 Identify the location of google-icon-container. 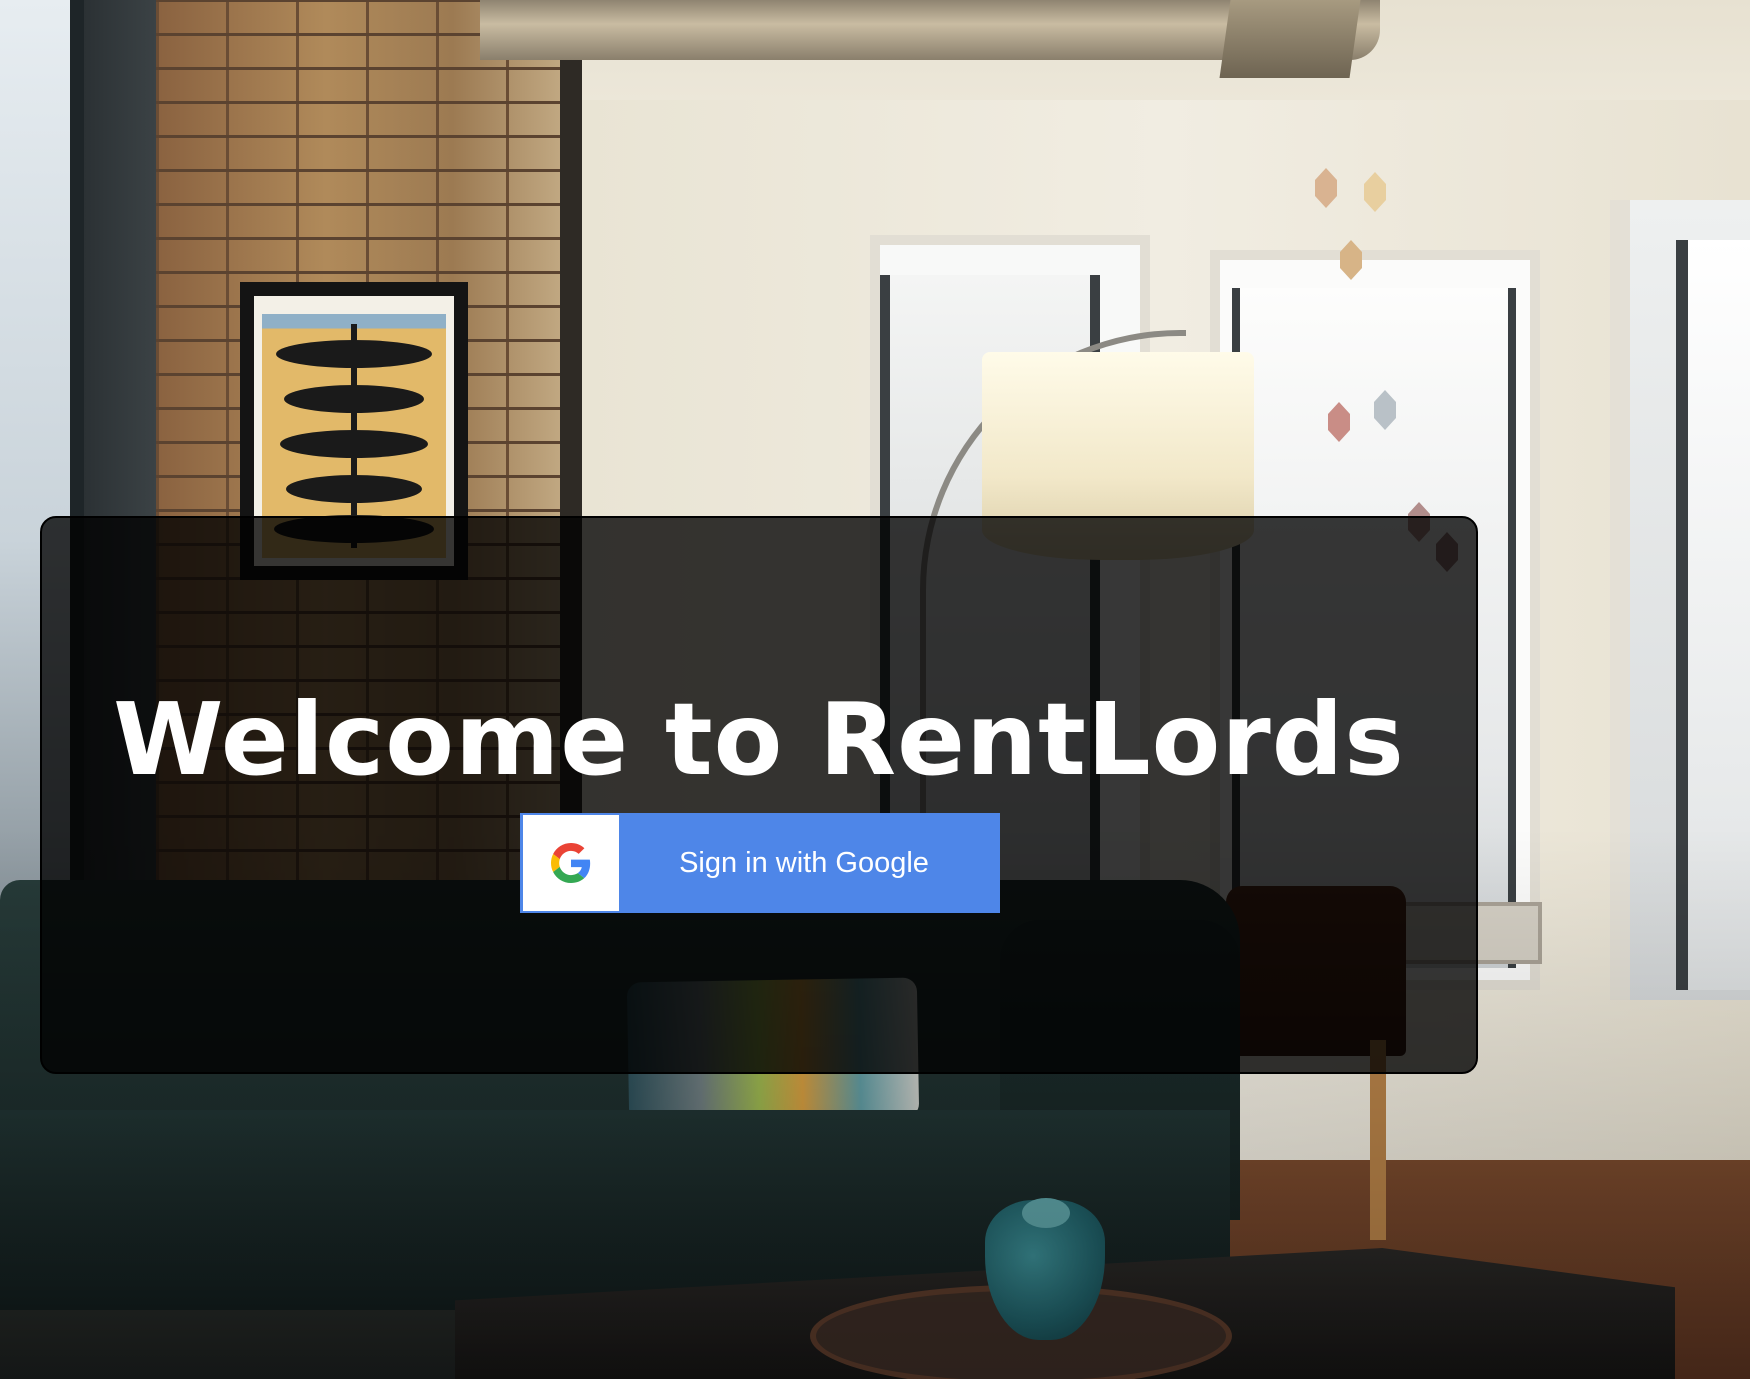
(571, 863).